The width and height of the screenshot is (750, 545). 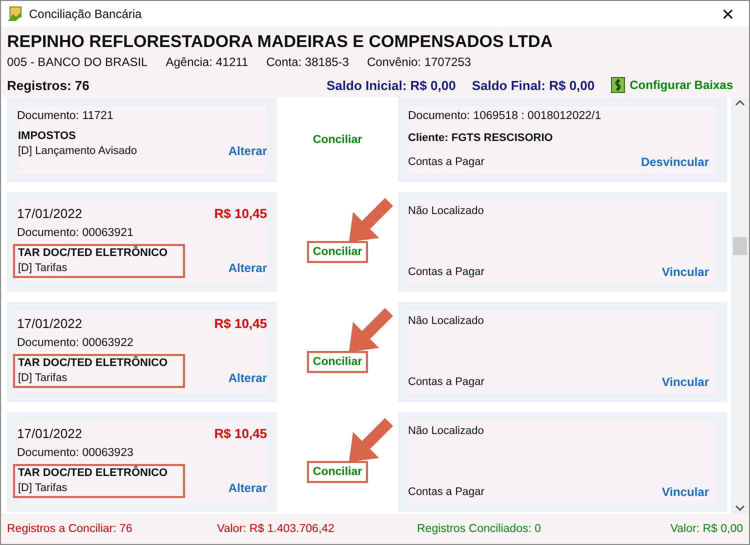 I want to click on bank-name: 005 - BANCO DO BRASIL, so click(x=77, y=62).